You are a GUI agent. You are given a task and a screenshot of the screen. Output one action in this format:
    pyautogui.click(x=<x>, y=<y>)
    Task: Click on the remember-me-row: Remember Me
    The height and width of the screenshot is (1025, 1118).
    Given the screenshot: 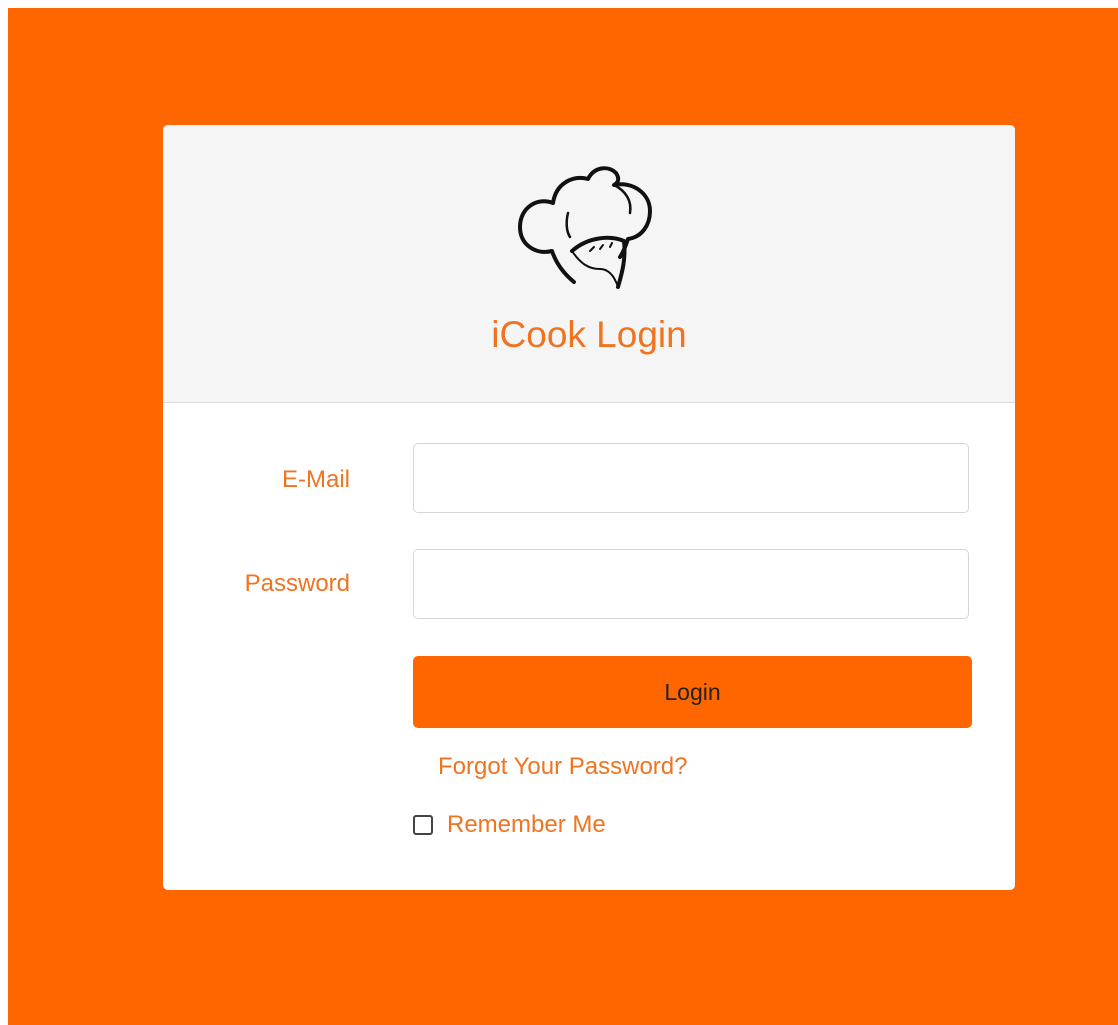 What is the action you would take?
    pyautogui.click(x=509, y=825)
    